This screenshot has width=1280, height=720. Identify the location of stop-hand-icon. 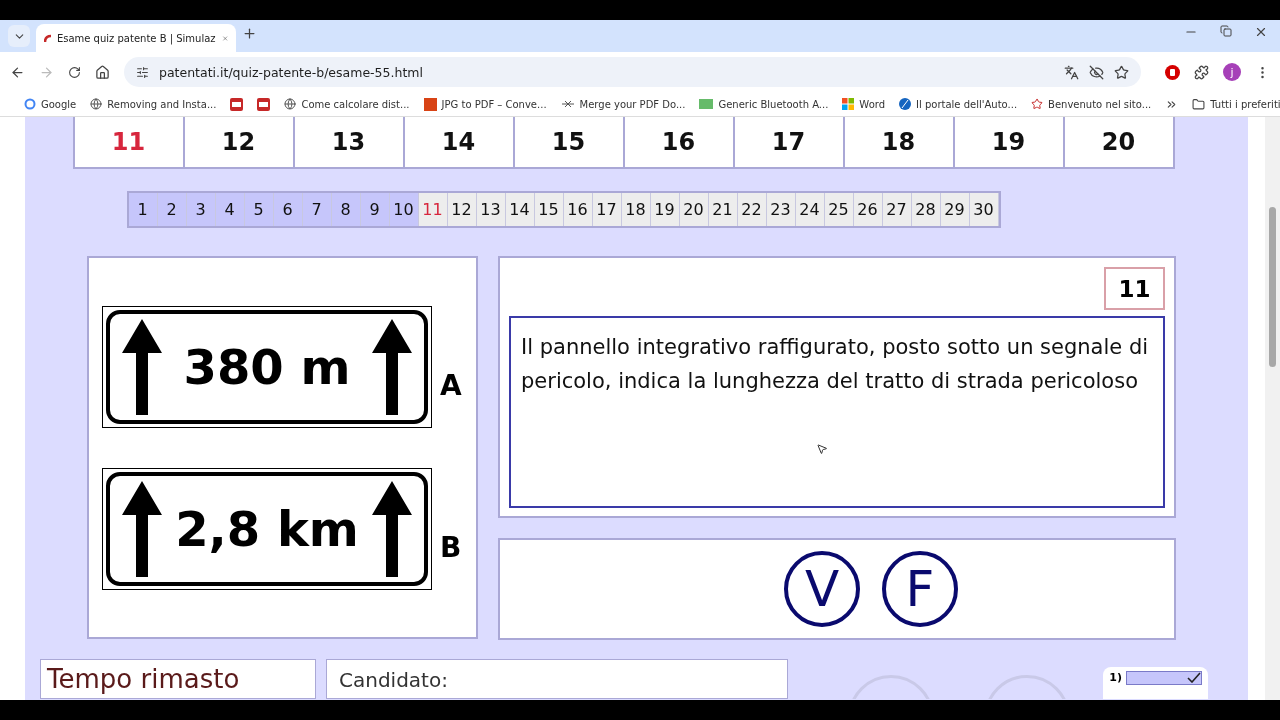
(1172, 72).